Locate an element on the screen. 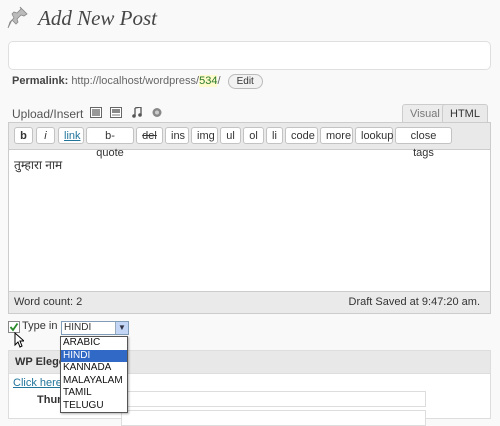 This screenshot has width=500, height=426. draft-saved-status: Draft Saved at 9:47:20 am. is located at coordinates (414, 302).